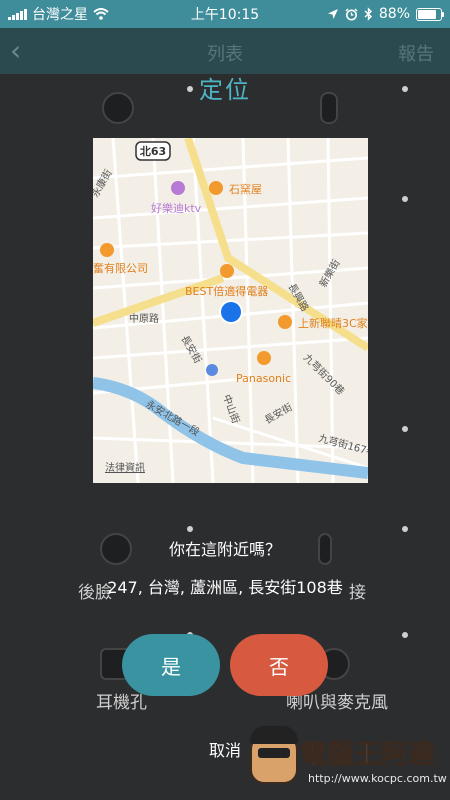  I want to click on background-nav-bar: ‹ 列表 報告, so click(225, 51).